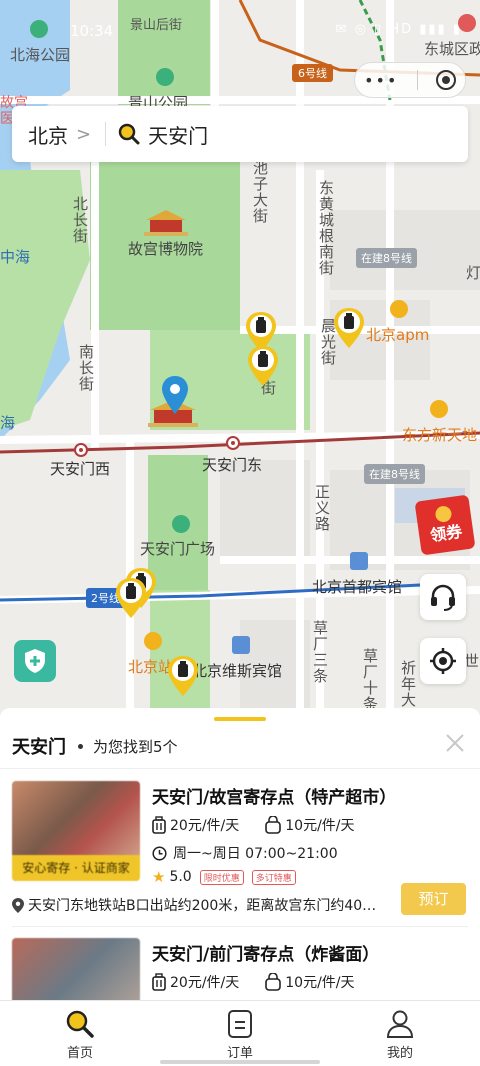  What do you see at coordinates (39, 747) in the screenshot?
I see `sheet-title: 天安门` at bounding box center [39, 747].